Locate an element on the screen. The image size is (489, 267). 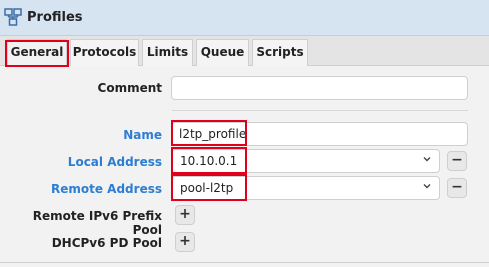
remote-address-value: pool-l2tp is located at coordinates (207, 188).